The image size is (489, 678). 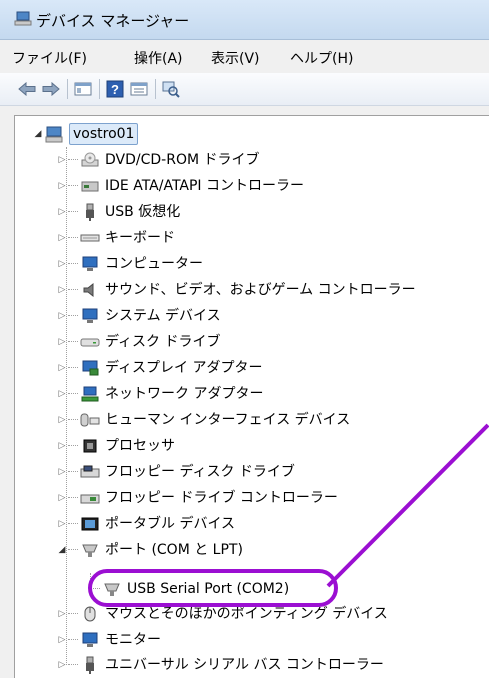 What do you see at coordinates (213, 588) in the screenshot?
I see `highlight-oval` at bounding box center [213, 588].